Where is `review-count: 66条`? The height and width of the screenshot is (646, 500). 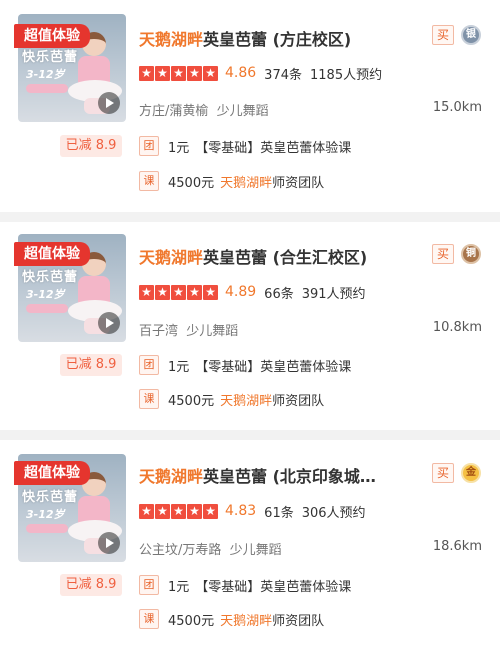 review-count: 66条 is located at coordinates (279, 294).